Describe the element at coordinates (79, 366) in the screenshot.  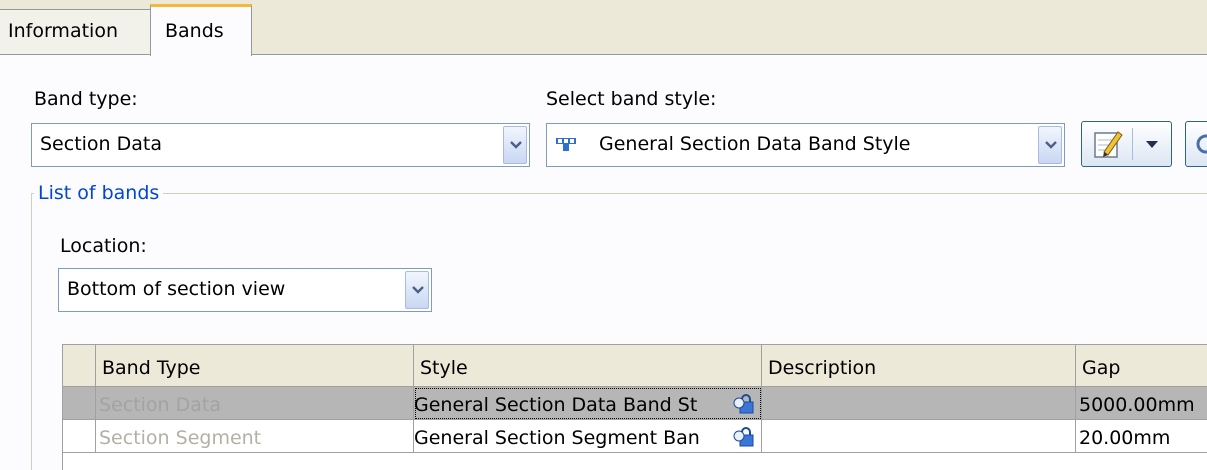
I see `grid-corner-header` at that location.